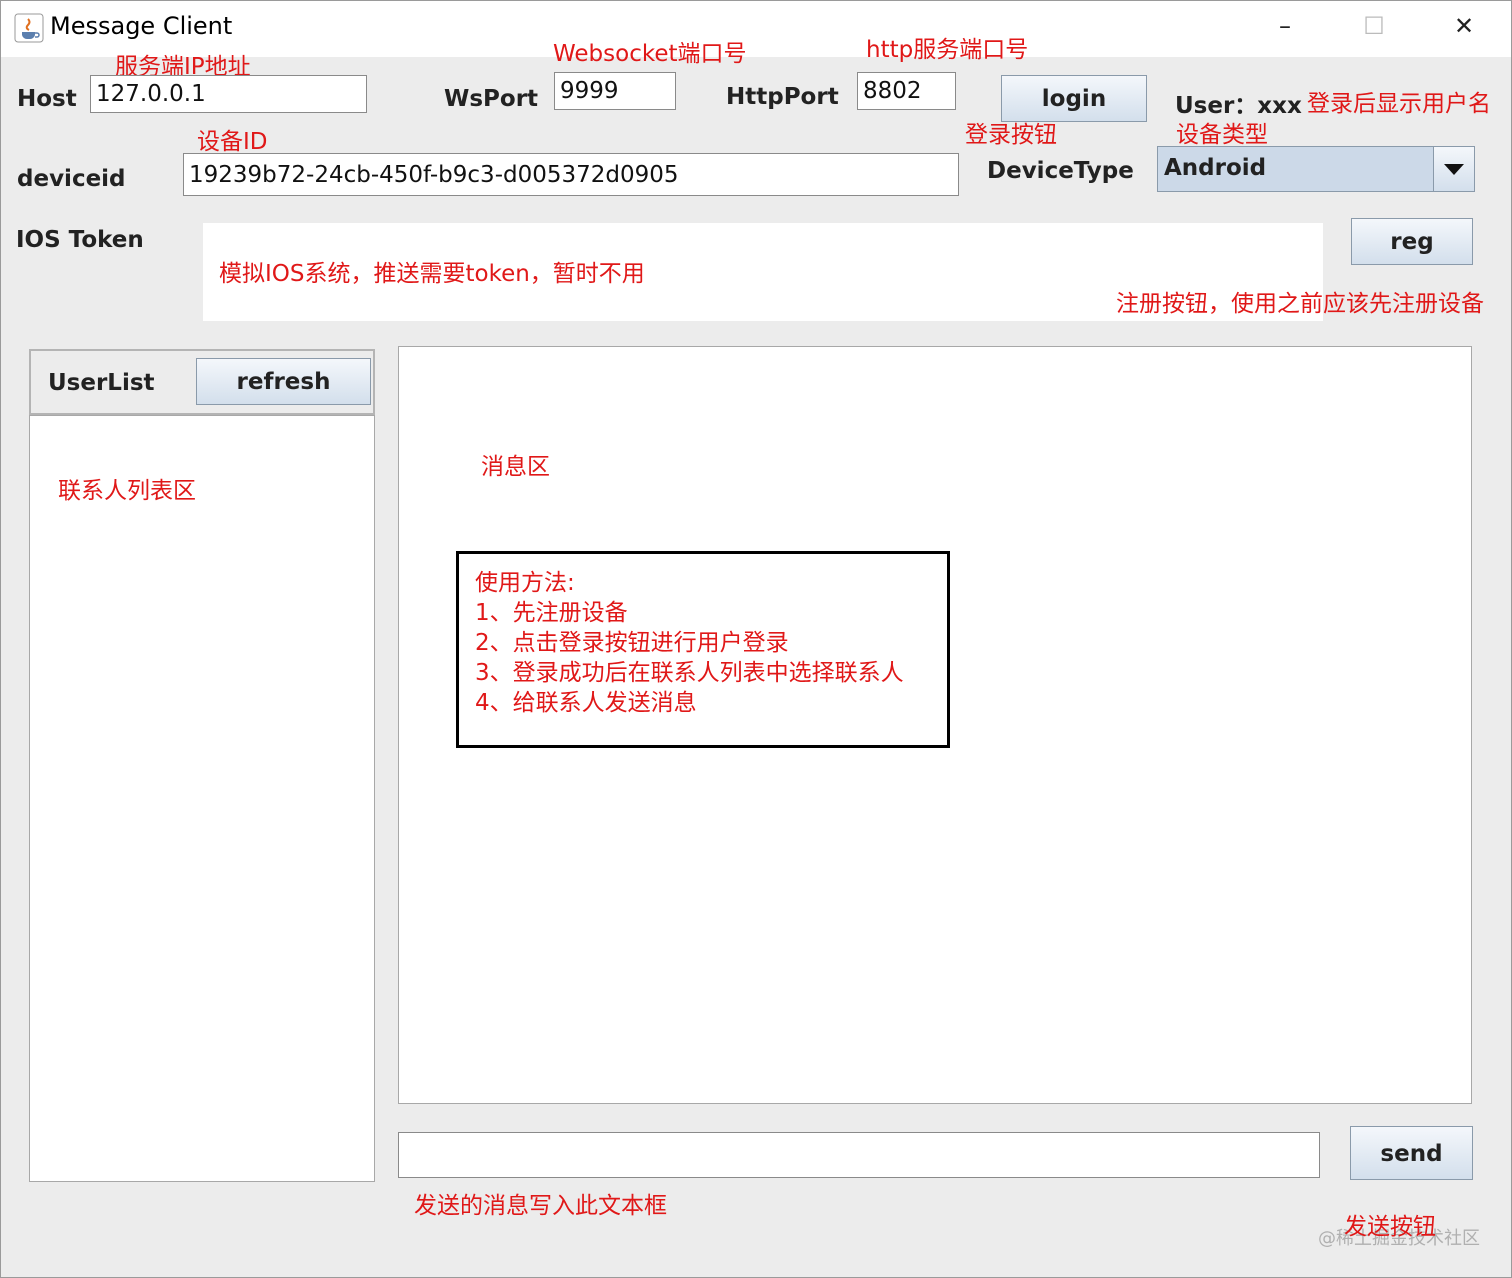  Describe the element at coordinates (586, 703) in the screenshot. I see `usage-step: 4、给联系人发送消息` at that location.